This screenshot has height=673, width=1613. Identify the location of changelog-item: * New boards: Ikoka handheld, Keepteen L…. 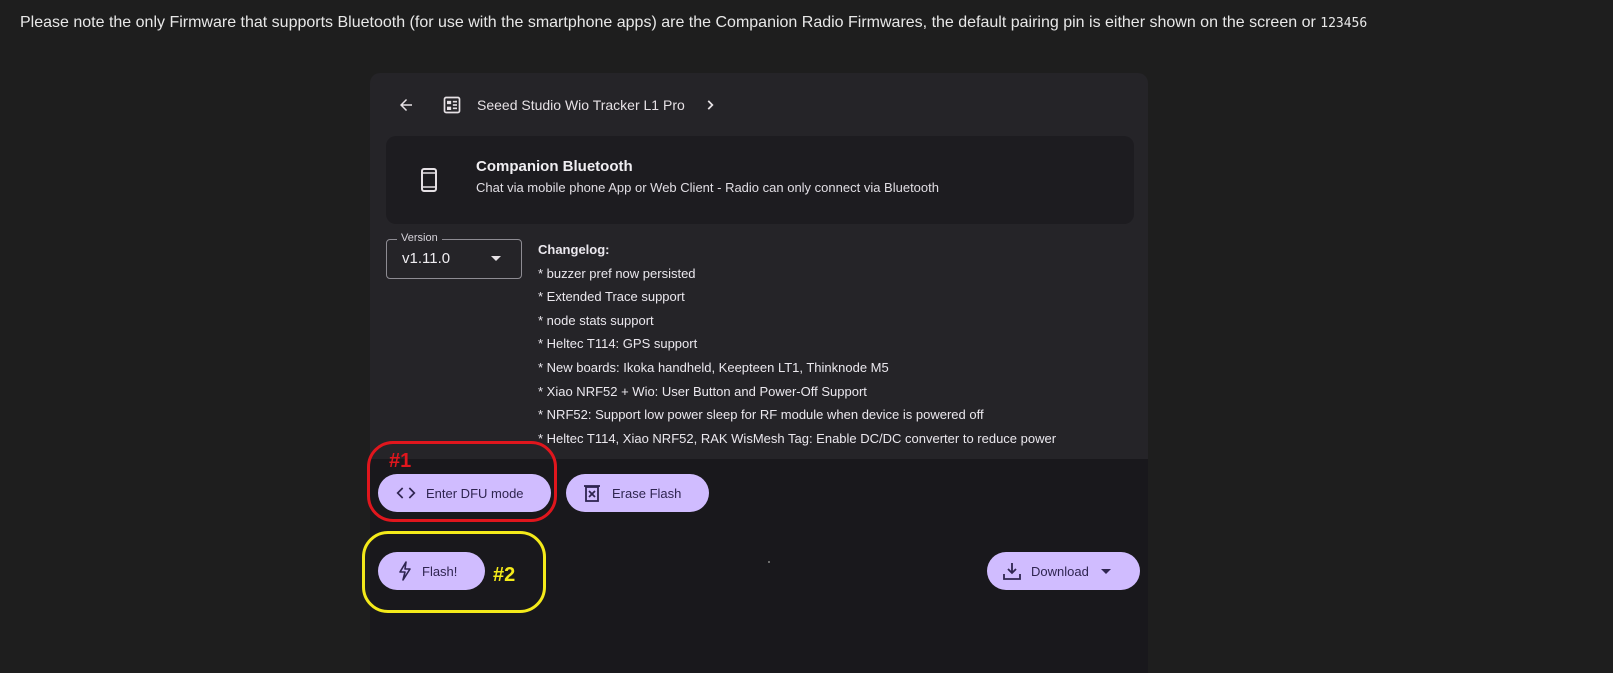
(713, 367).